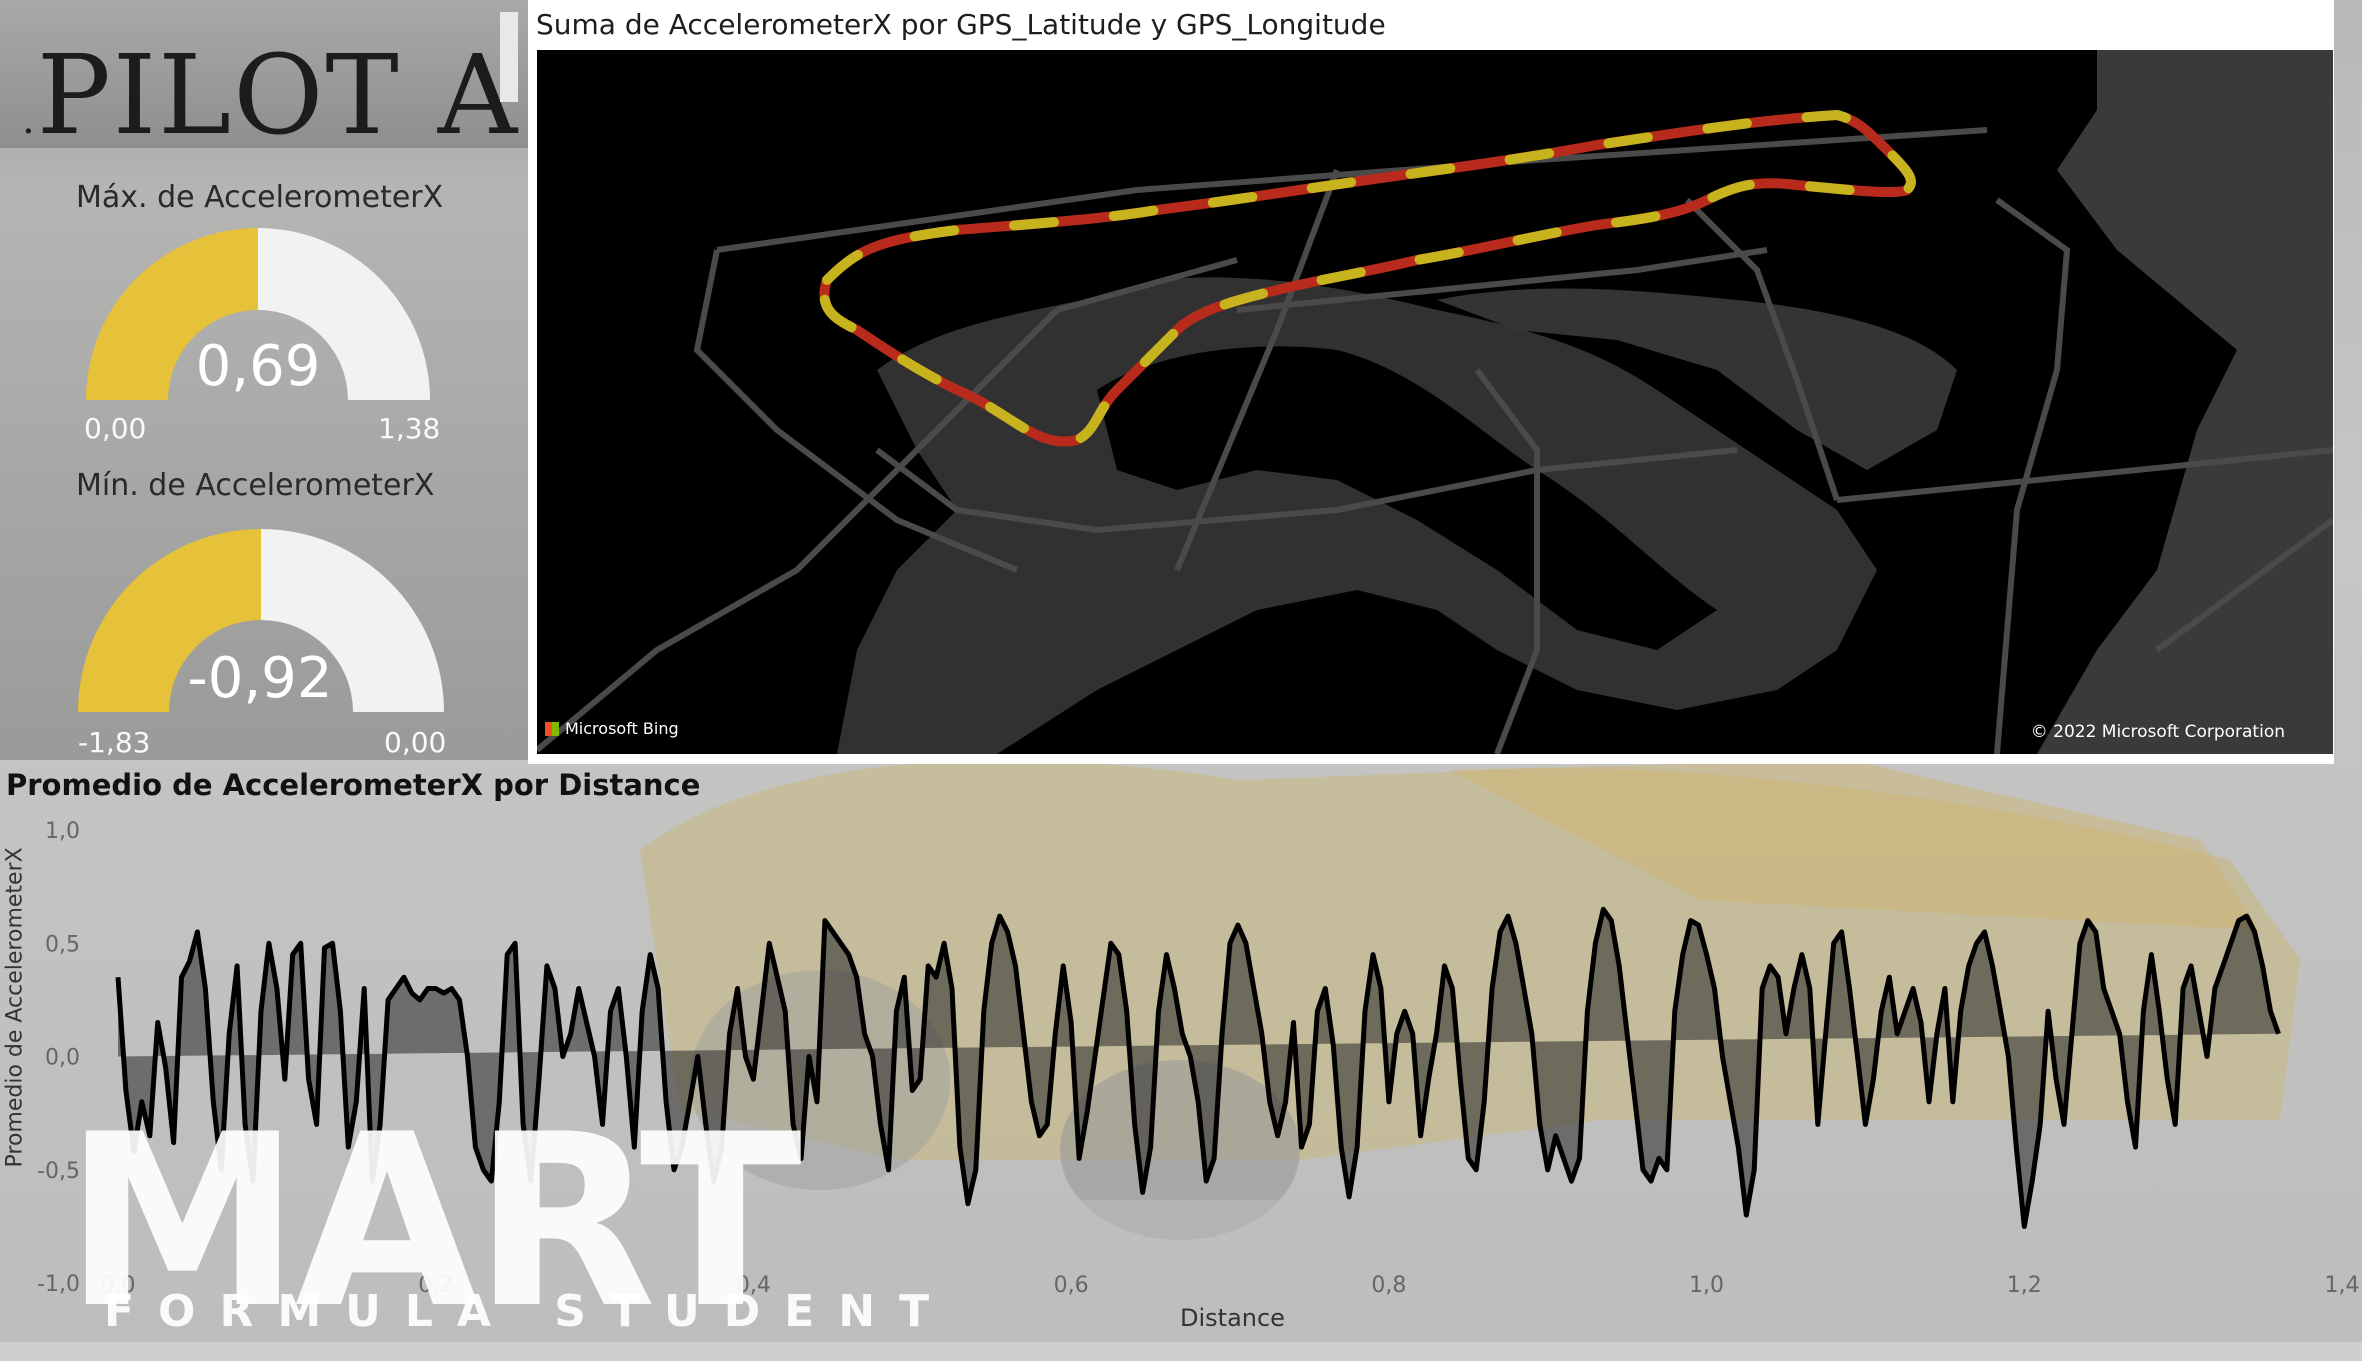  What do you see at coordinates (62, 1058) in the screenshot?
I see `y-tick-label: 0,0` at bounding box center [62, 1058].